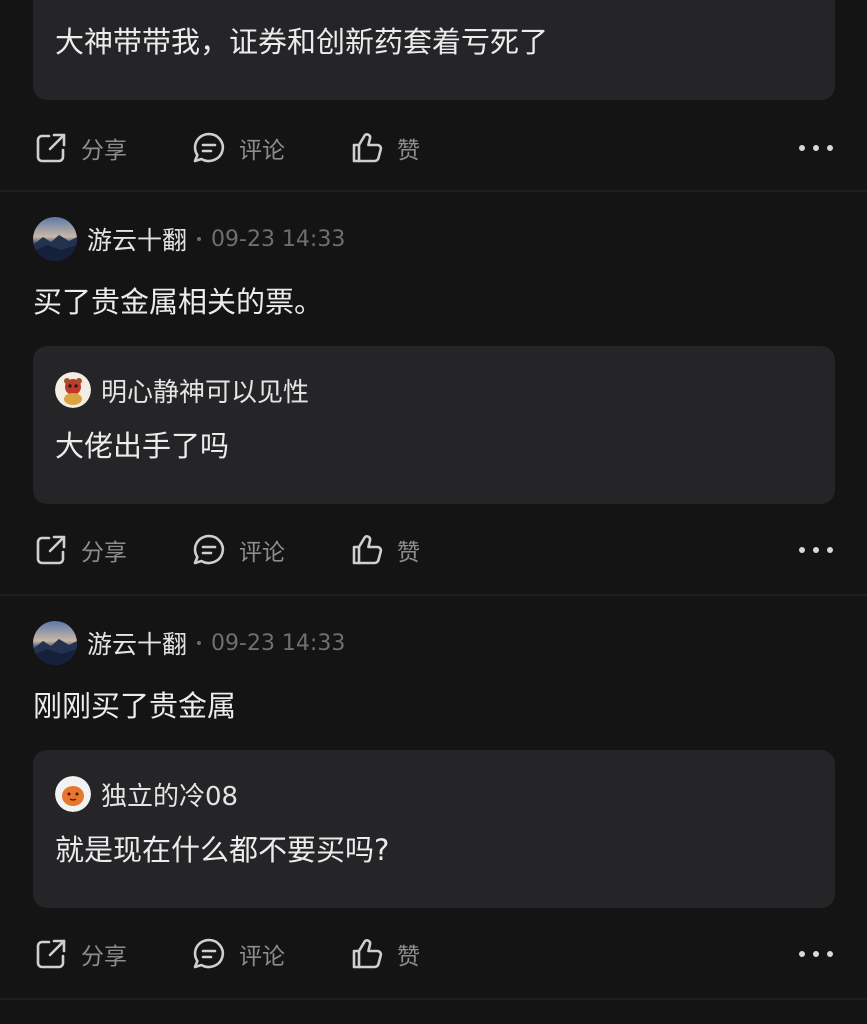 The image size is (867, 1024). I want to click on quoted-author-name: 明心静神可以见性, so click(205, 390).